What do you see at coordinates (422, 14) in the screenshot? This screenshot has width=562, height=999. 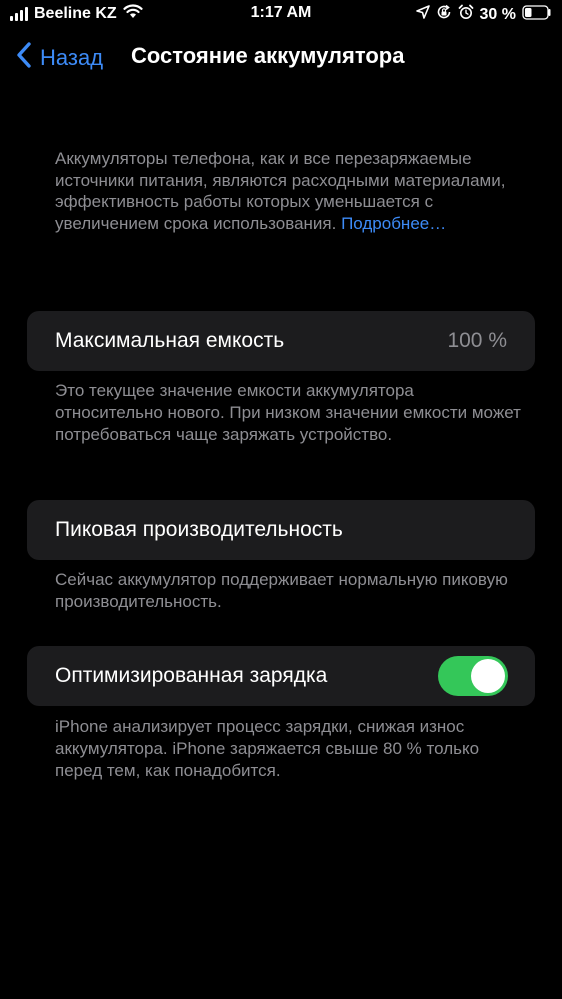 I see `location-icon` at bounding box center [422, 14].